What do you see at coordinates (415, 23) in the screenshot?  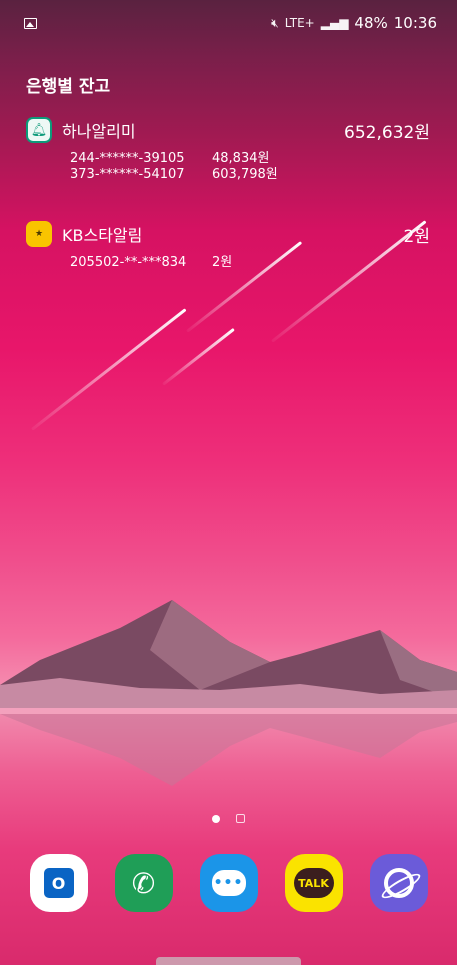 I see `clock: 10:36` at bounding box center [415, 23].